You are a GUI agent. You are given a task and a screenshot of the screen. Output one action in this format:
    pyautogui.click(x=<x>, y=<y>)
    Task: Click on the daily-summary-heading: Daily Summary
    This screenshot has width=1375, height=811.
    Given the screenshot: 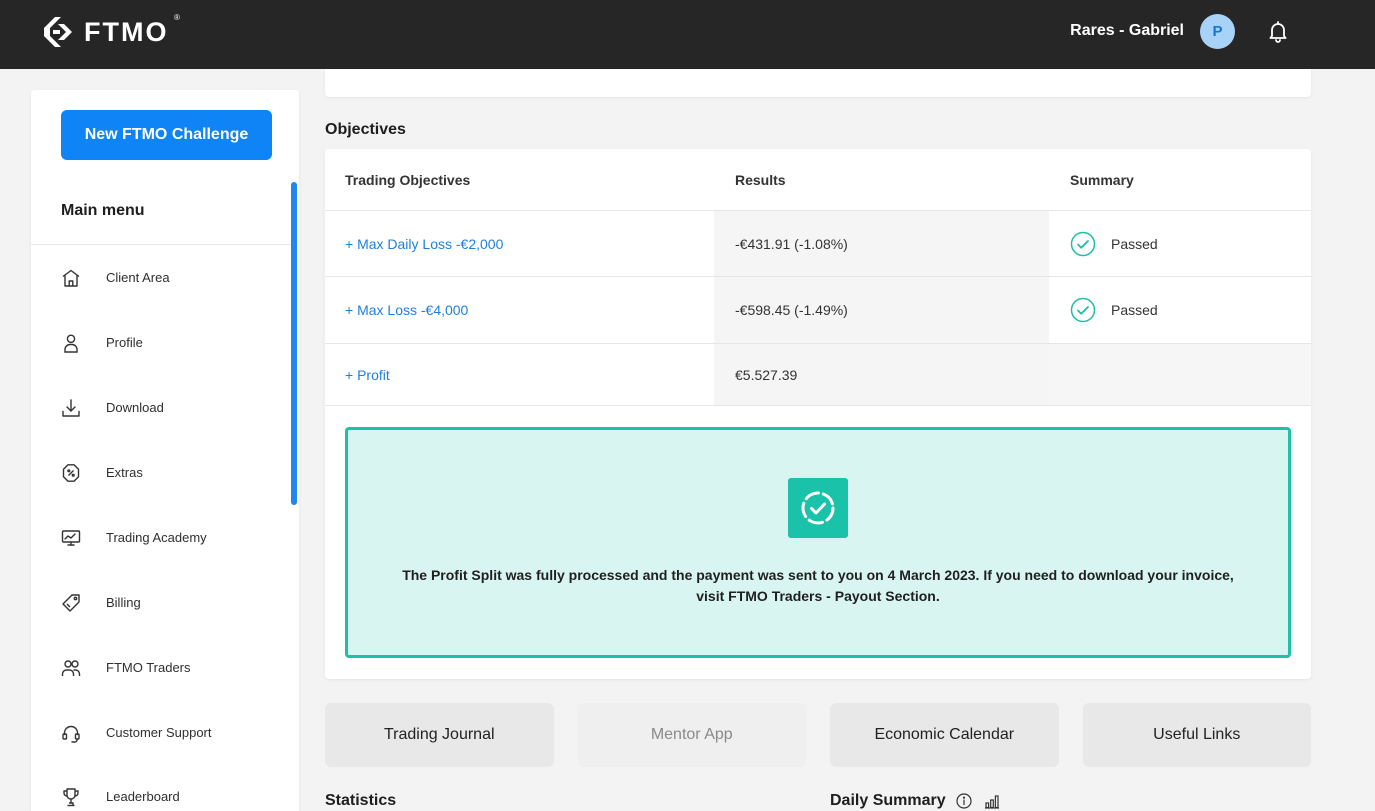 What is the action you would take?
    pyautogui.click(x=915, y=801)
    